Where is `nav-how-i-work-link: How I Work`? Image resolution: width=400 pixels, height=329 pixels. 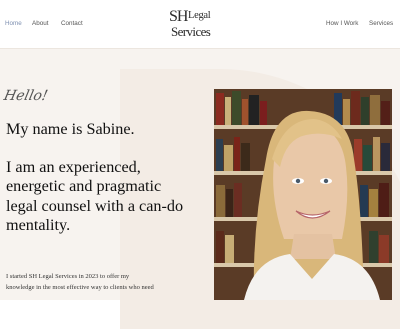 nav-how-i-work-link: How I Work is located at coordinates (342, 23).